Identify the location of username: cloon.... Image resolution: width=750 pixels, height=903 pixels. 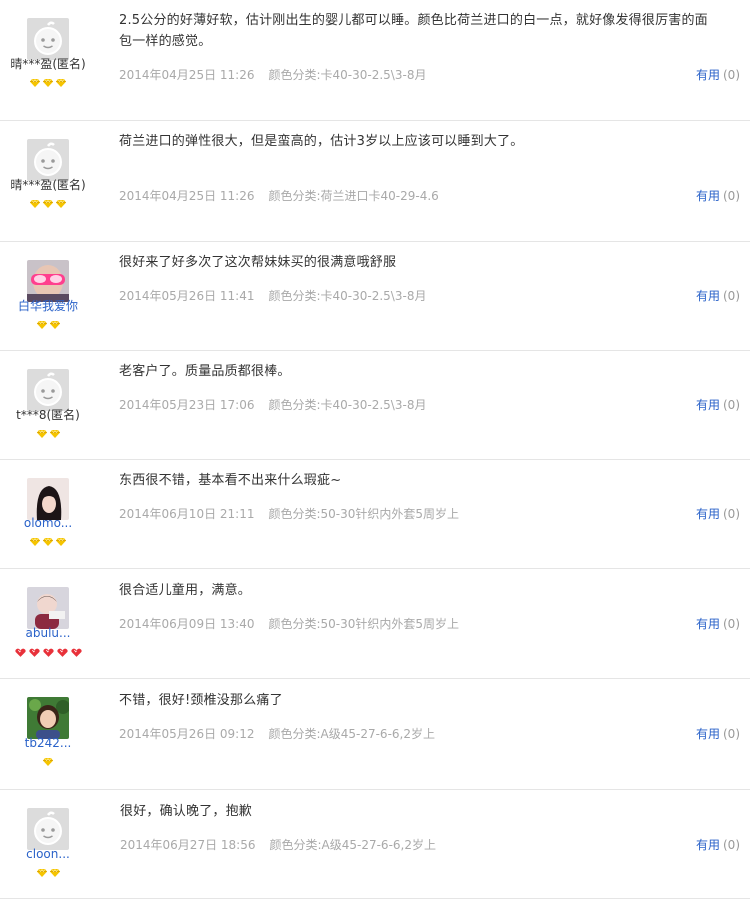
(49, 854).